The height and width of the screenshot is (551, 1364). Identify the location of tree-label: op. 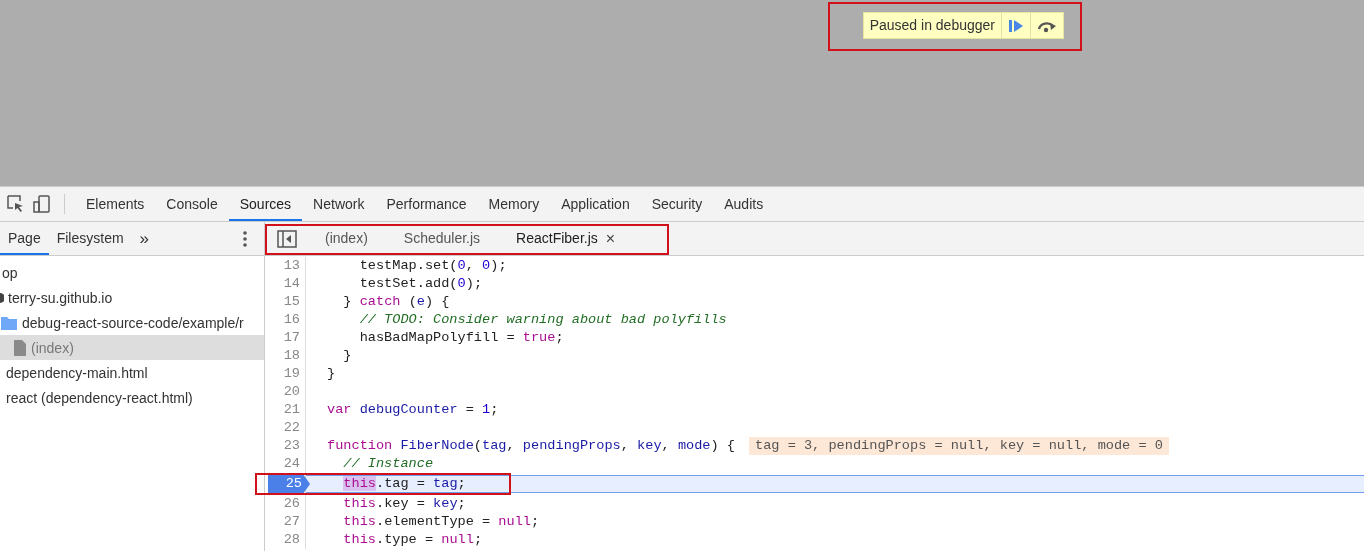
(10, 272).